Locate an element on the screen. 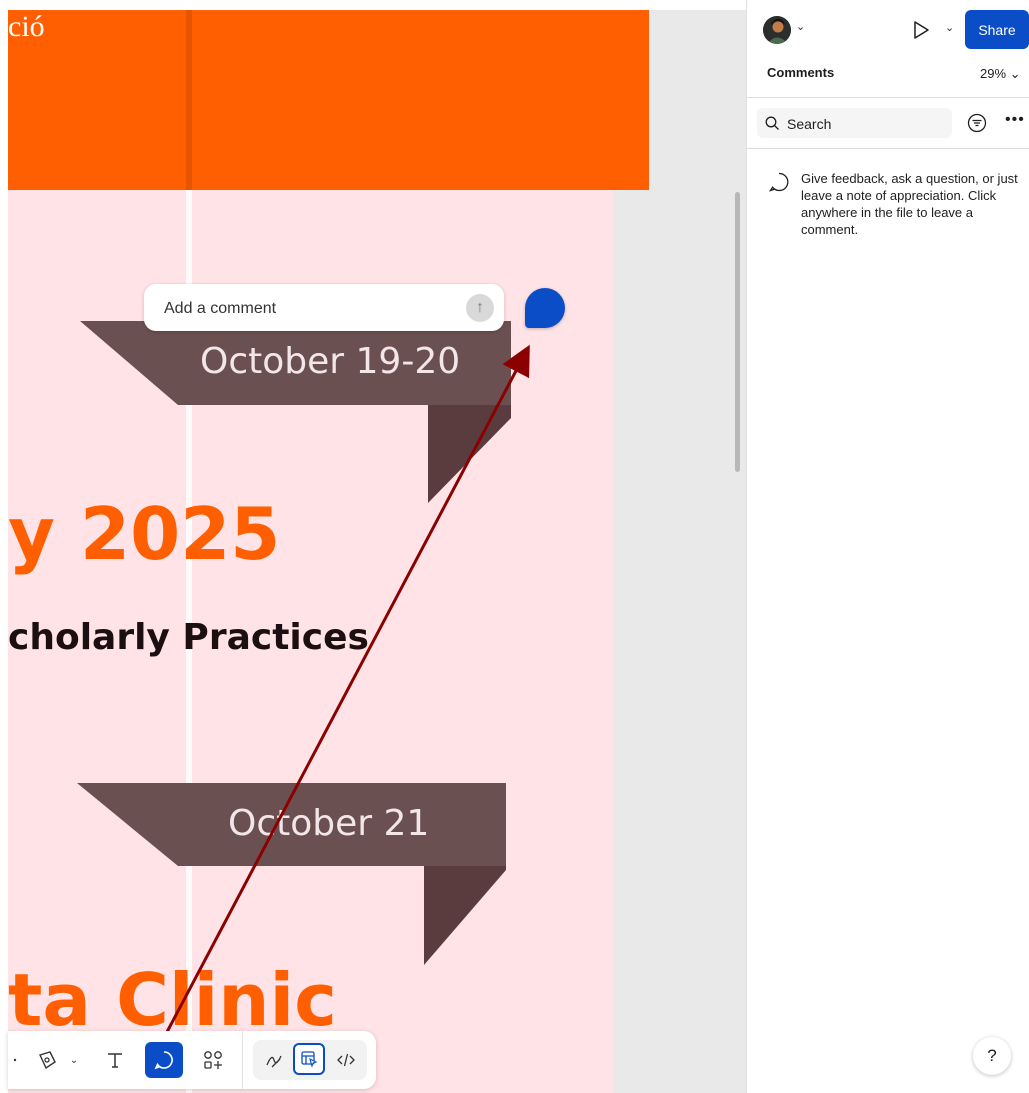  bottom-toolbar: ⌄ is located at coordinates (192, 1060).